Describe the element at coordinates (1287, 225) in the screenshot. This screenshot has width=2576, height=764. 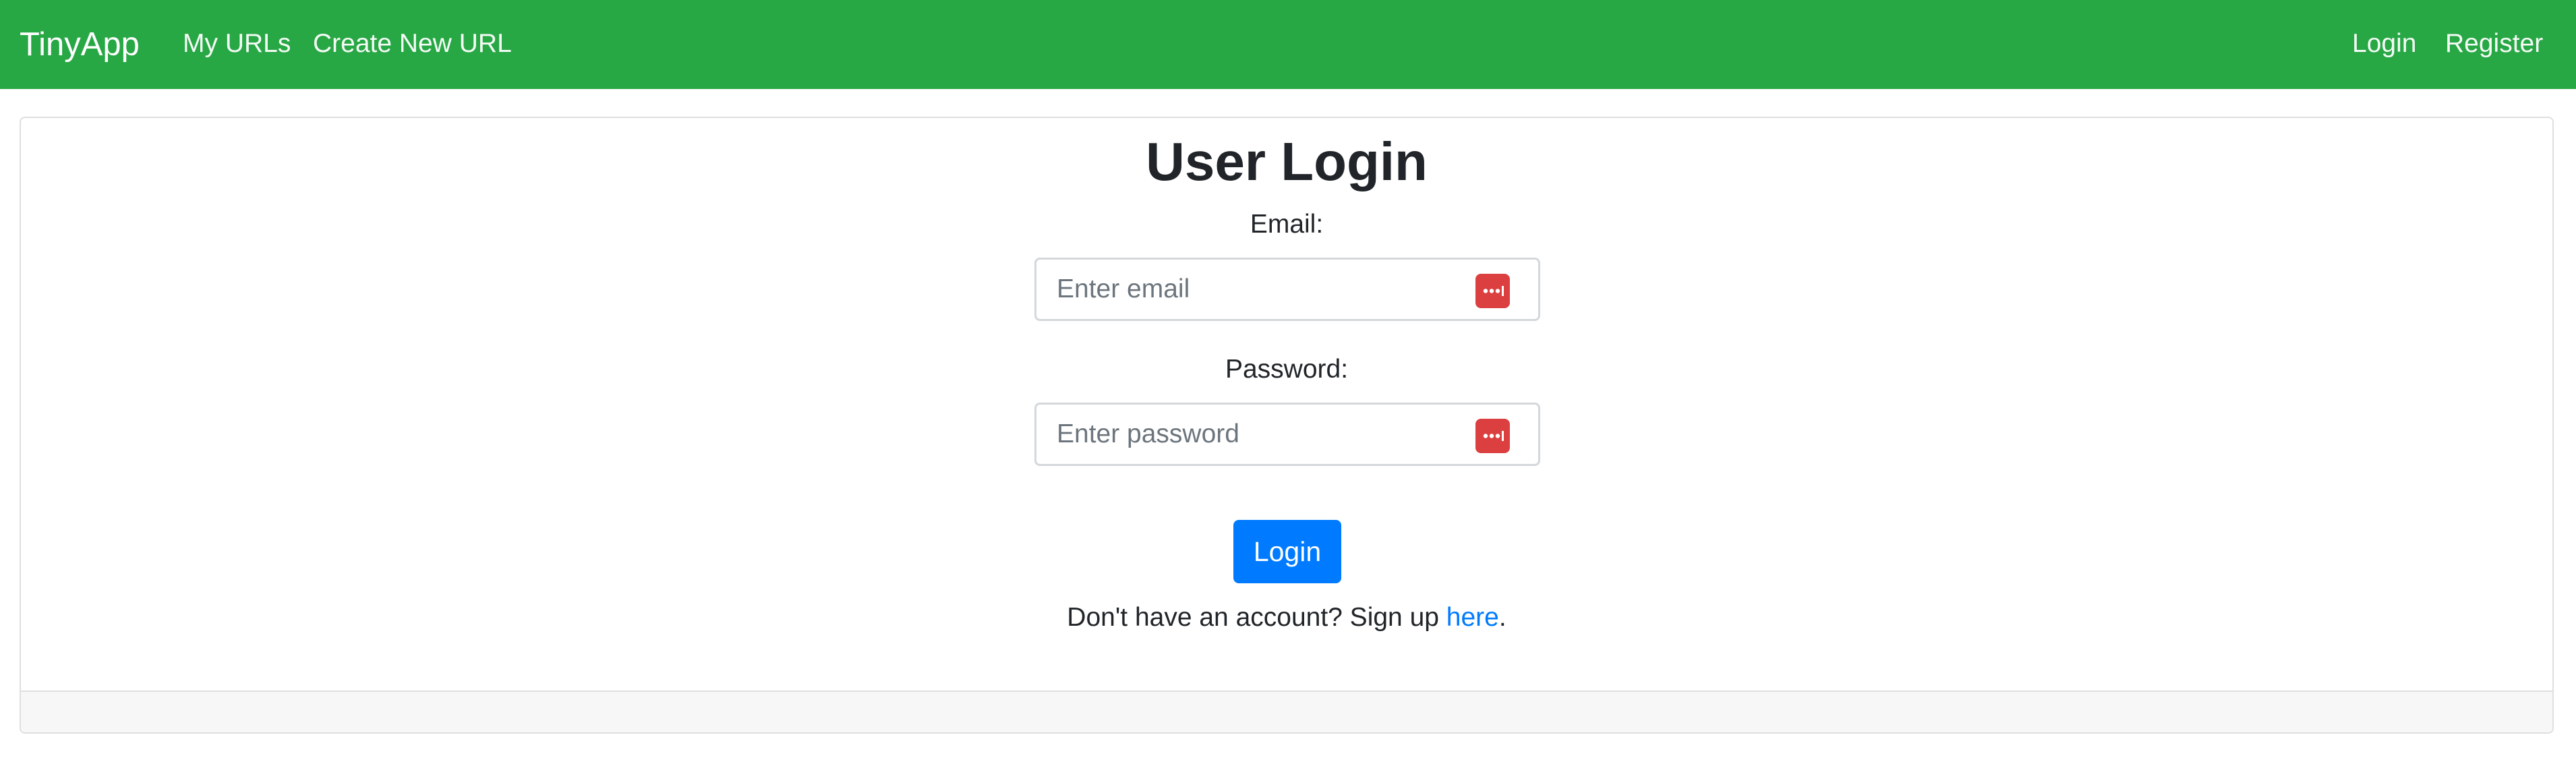
I see `email-label: Email:` at that location.